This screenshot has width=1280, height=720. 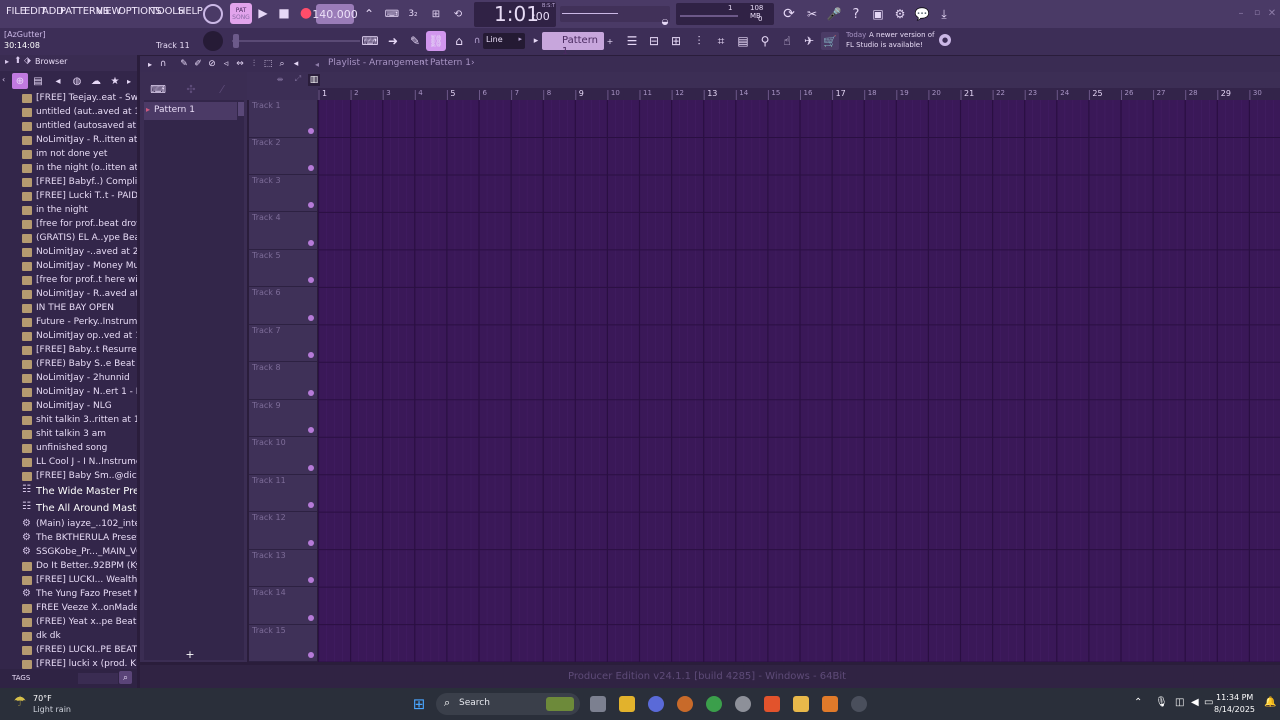 What do you see at coordinates (283, 344) in the screenshot?
I see `track-header: Track 7` at bounding box center [283, 344].